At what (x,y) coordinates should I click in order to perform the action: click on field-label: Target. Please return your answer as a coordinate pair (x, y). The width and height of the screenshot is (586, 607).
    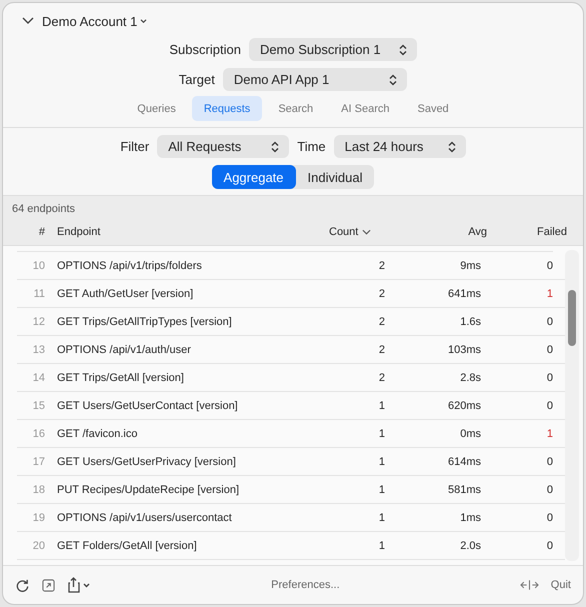
    Looking at the image, I should click on (196, 79).